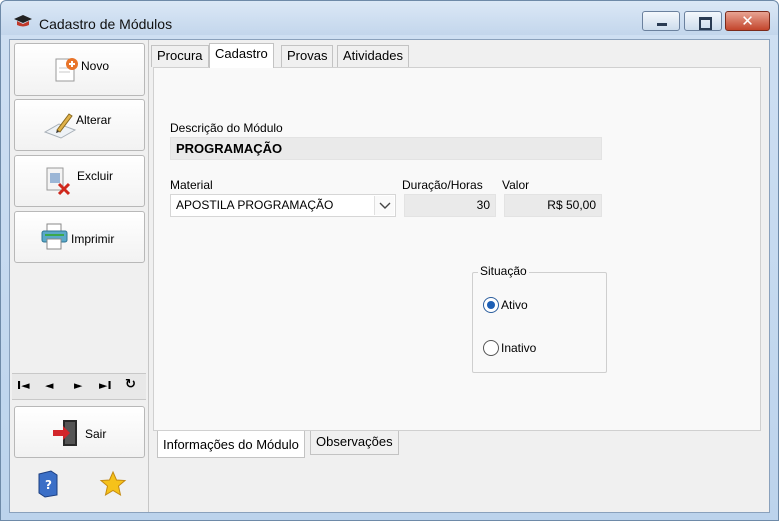 Image resolution: width=779 pixels, height=521 pixels. What do you see at coordinates (307, 56) in the screenshot?
I see `tab-provas: Provas` at bounding box center [307, 56].